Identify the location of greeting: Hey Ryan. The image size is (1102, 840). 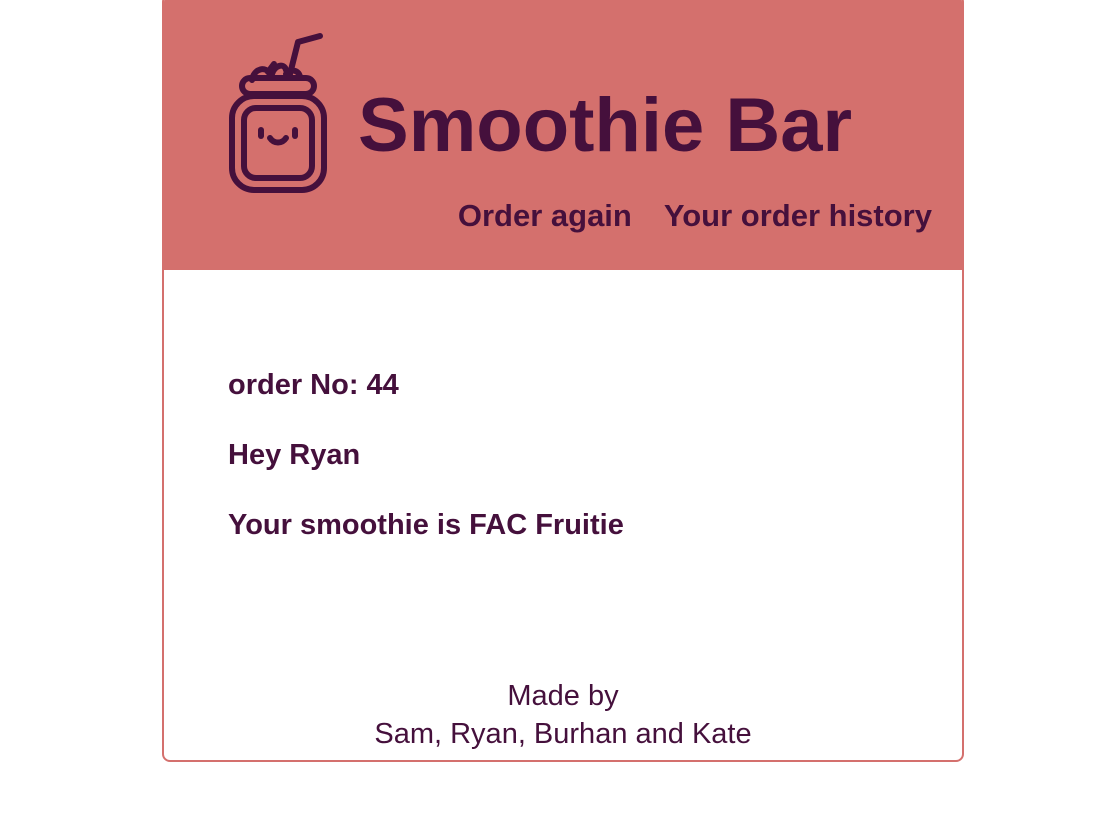
(294, 454).